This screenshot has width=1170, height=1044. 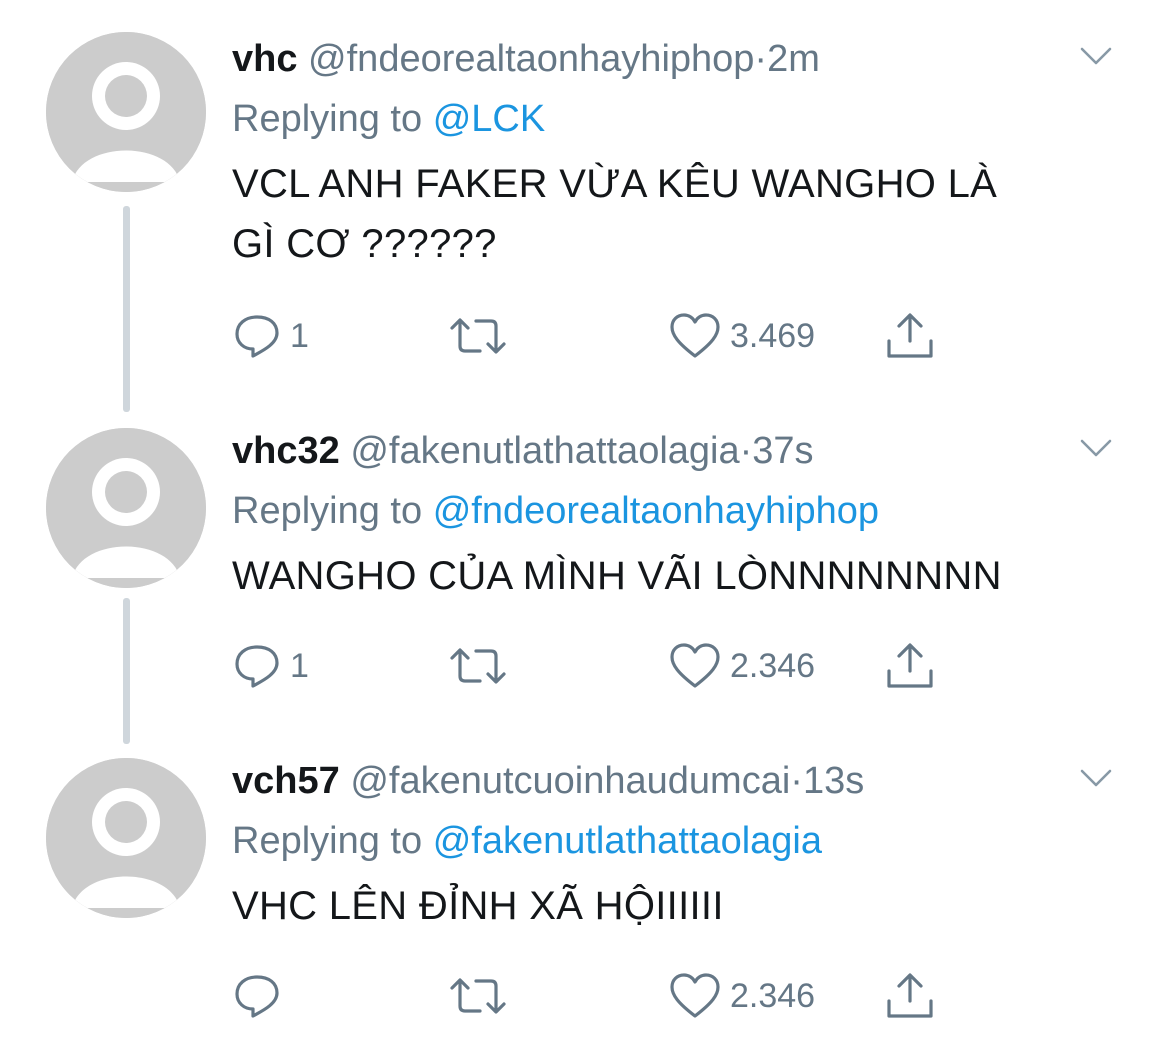 What do you see at coordinates (489, 119) in the screenshot?
I see `mention-link: @LCK` at bounding box center [489, 119].